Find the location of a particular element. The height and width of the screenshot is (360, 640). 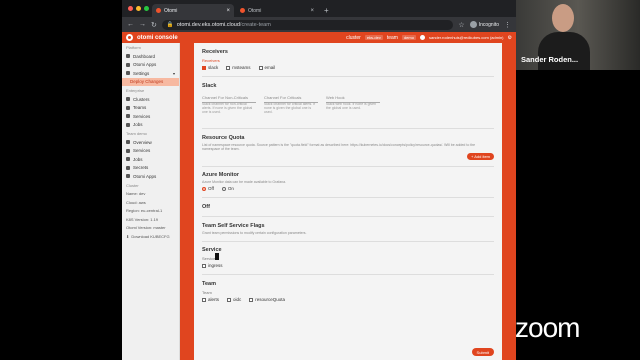

settings-icon is located at coordinates (128, 73).